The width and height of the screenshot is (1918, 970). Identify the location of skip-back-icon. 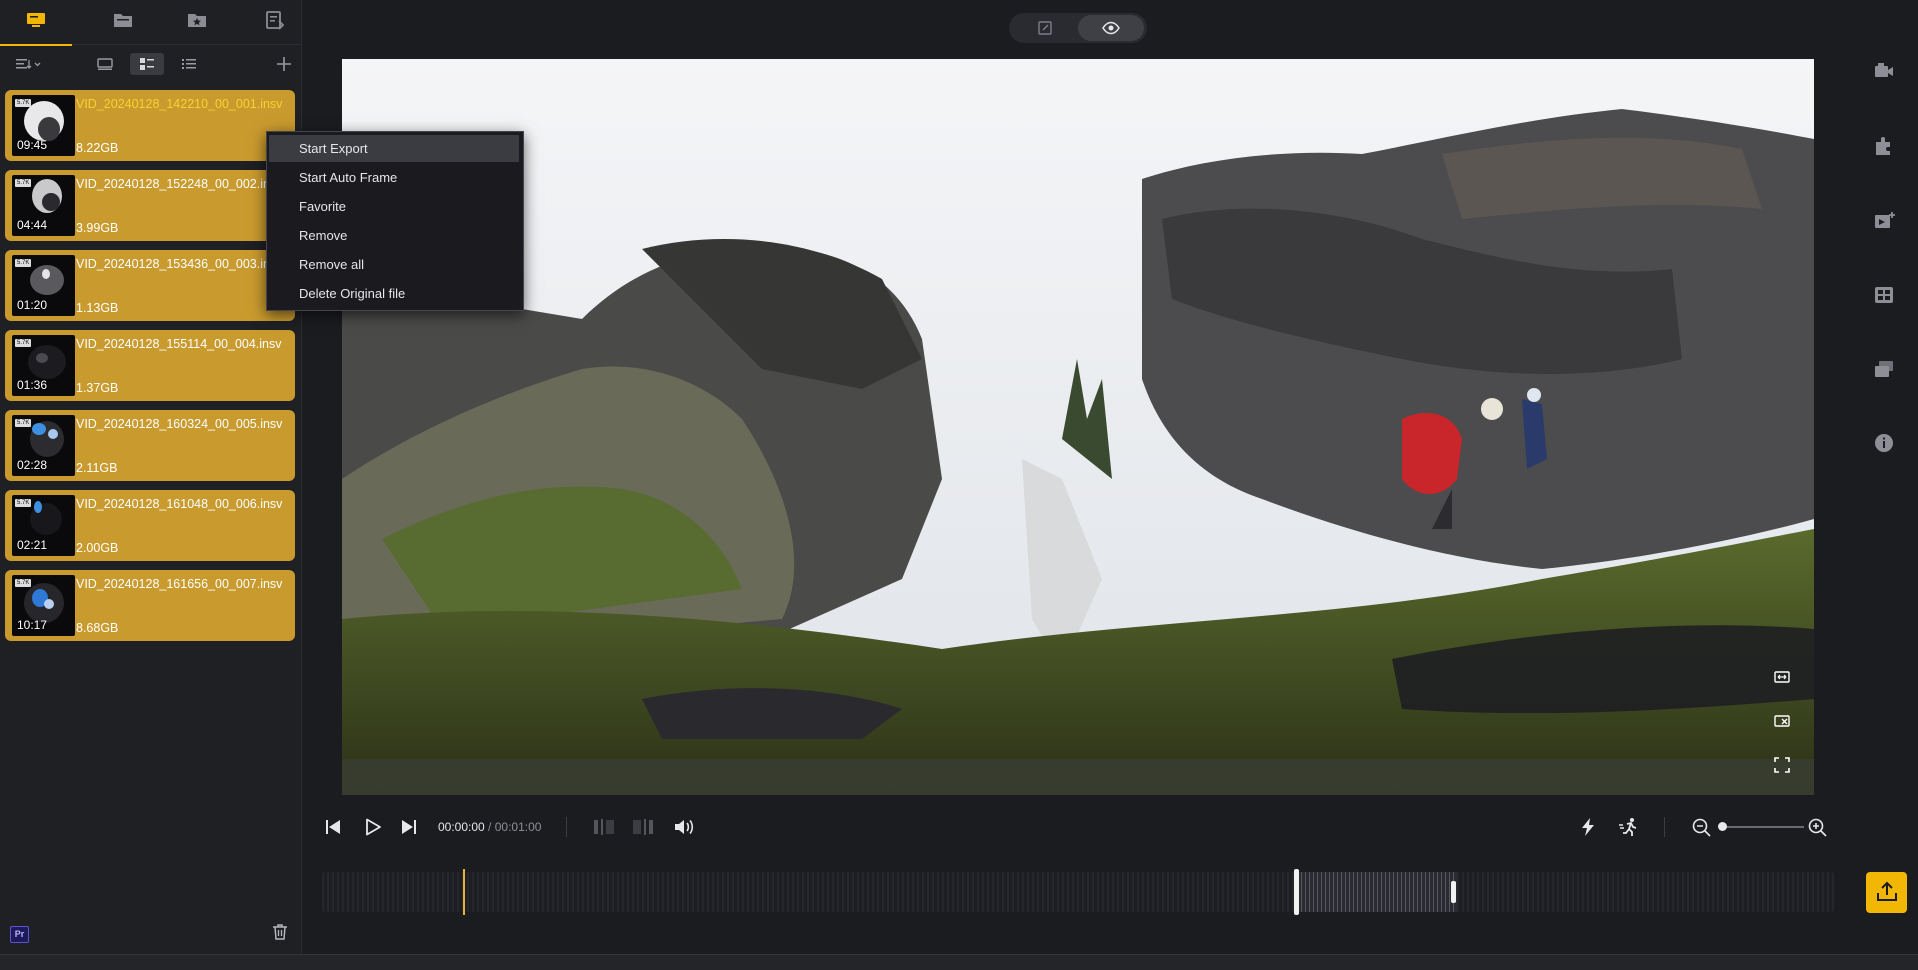
(333, 827).